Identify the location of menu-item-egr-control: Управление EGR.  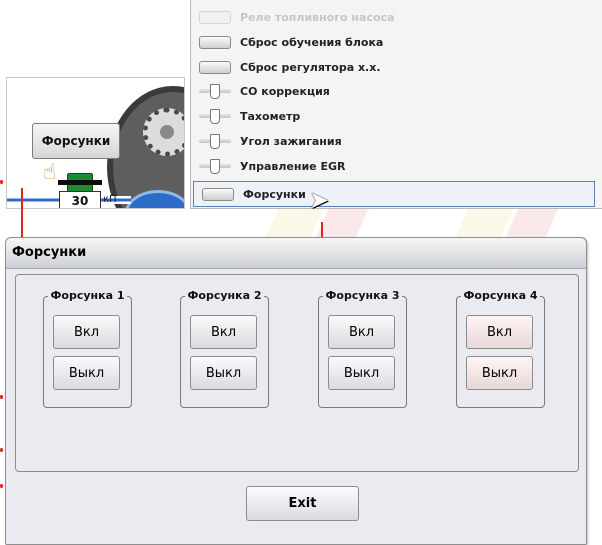
(393, 166).